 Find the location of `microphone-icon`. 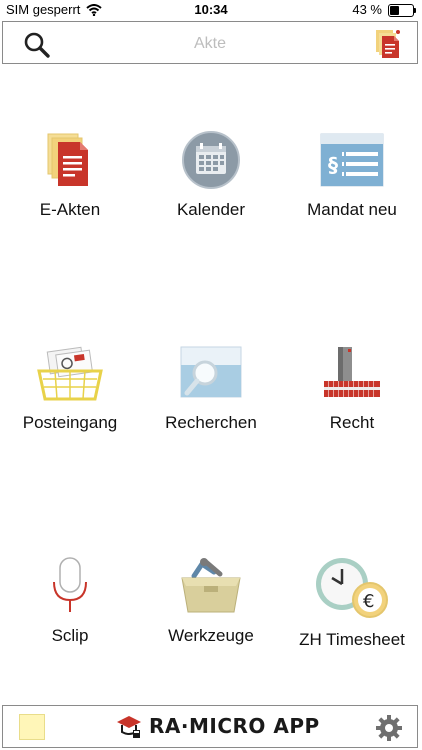

microphone-icon is located at coordinates (70, 584).